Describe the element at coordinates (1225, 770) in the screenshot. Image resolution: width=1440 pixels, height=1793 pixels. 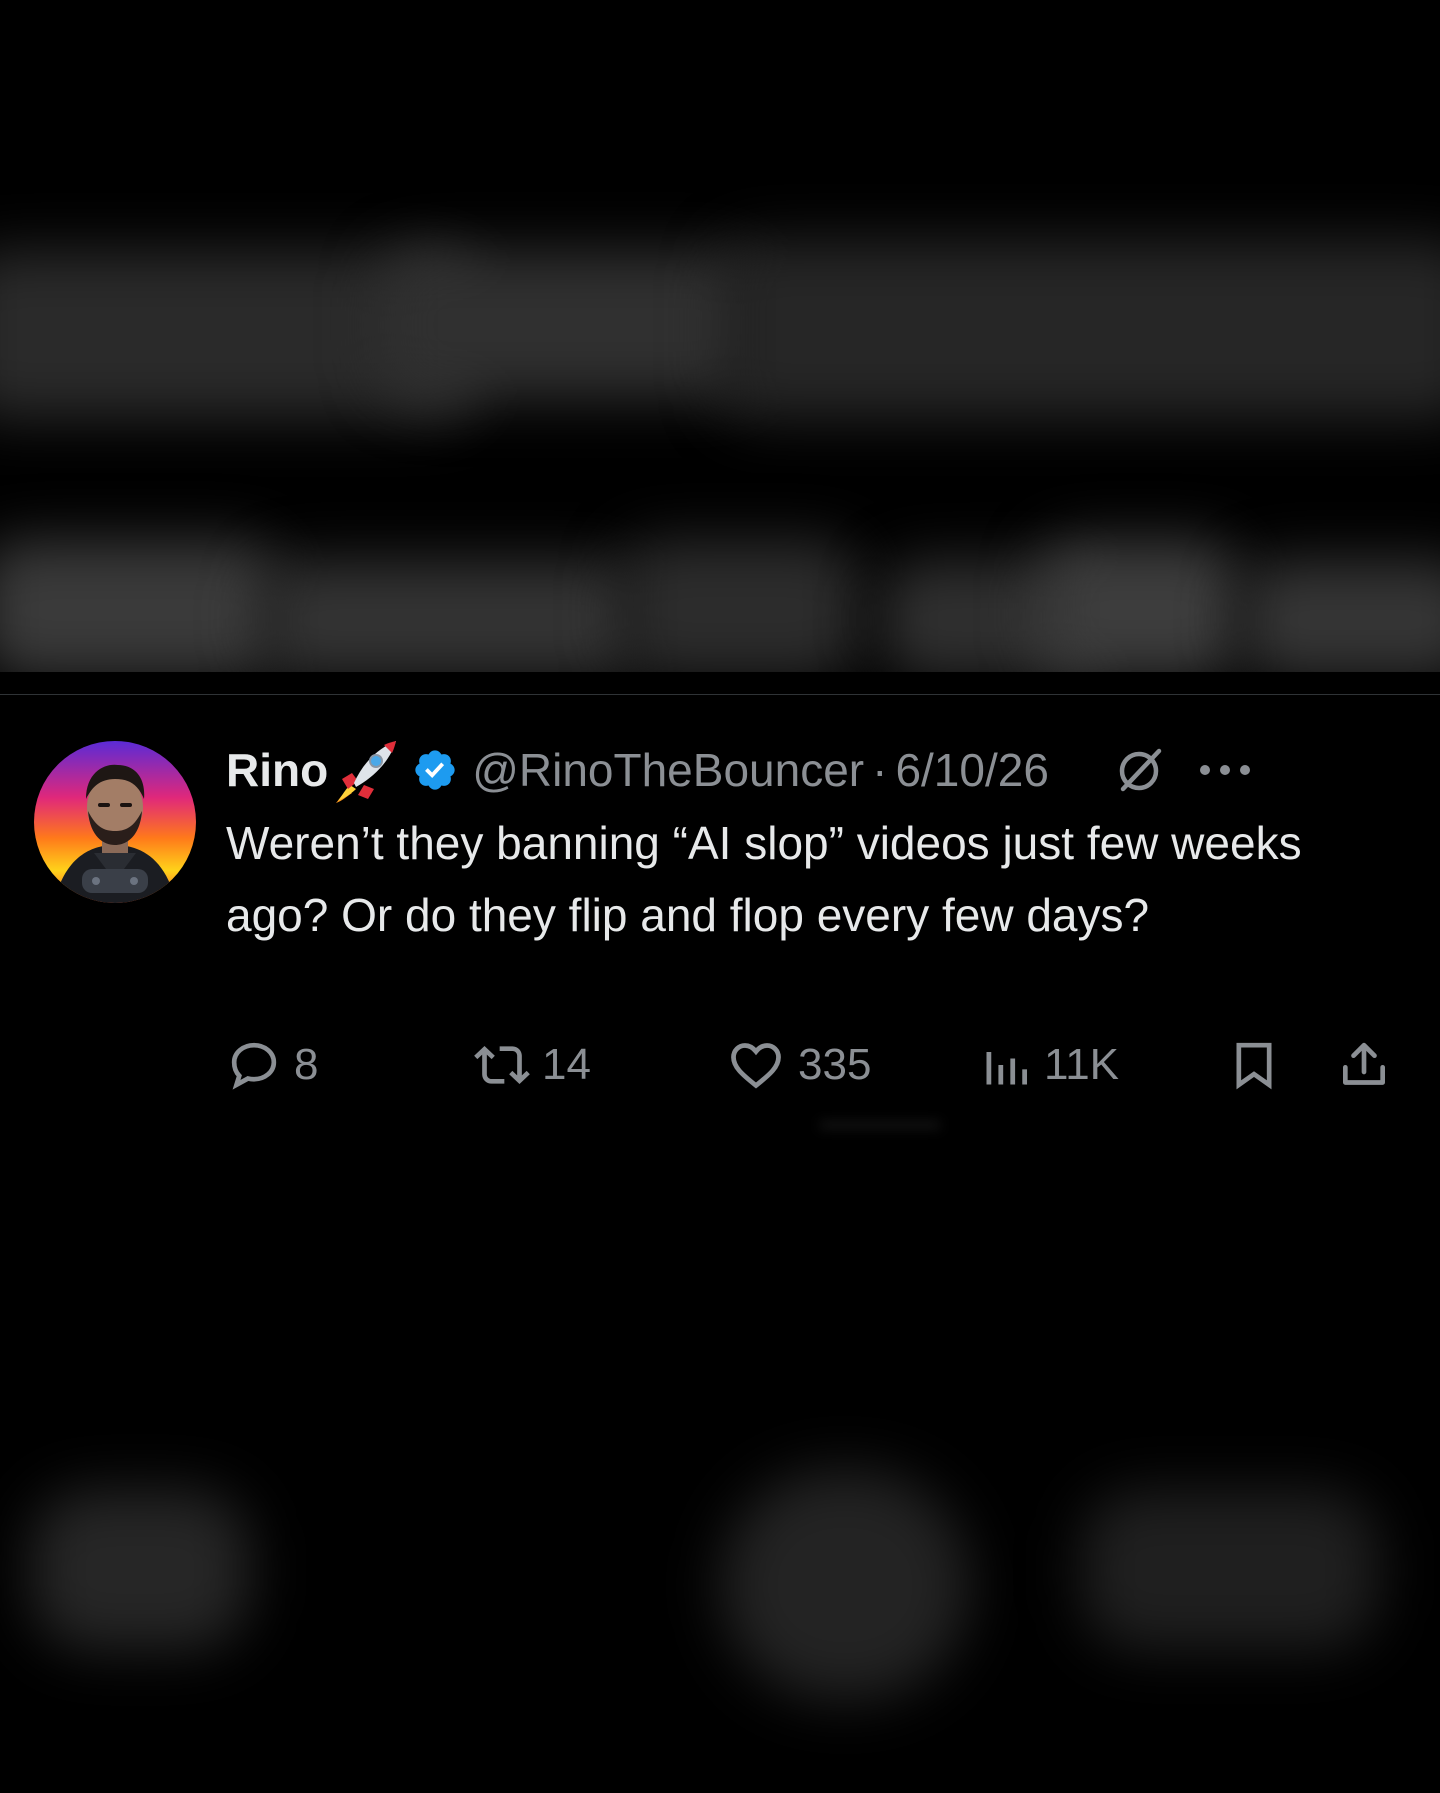
I see `more-icon` at that location.